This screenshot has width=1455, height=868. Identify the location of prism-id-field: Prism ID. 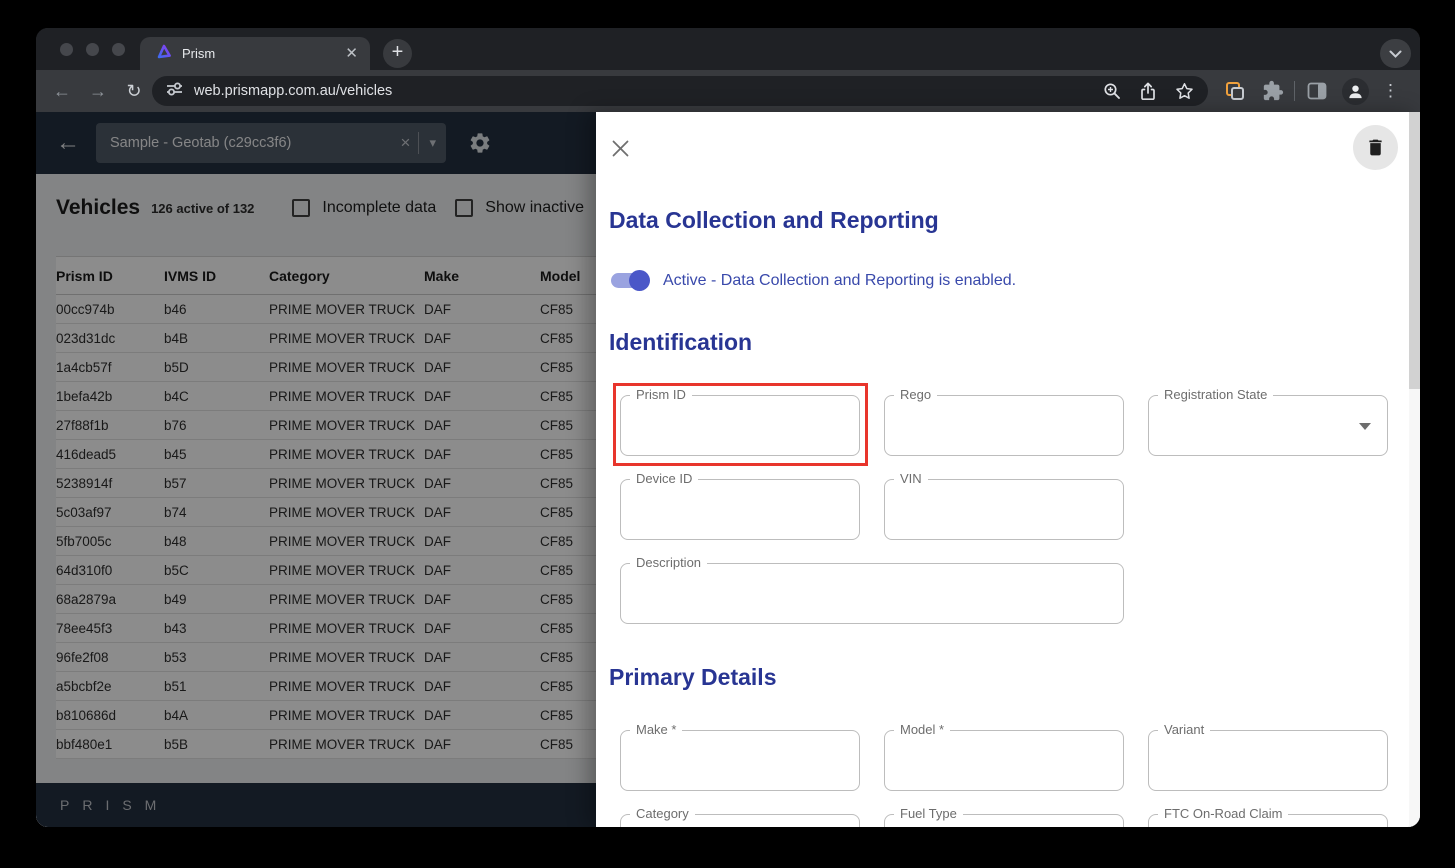
(740, 421).